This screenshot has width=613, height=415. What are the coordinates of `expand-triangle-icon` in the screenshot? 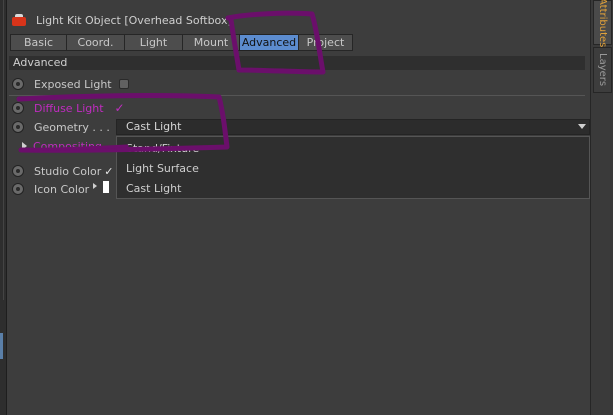 It's located at (24, 146).